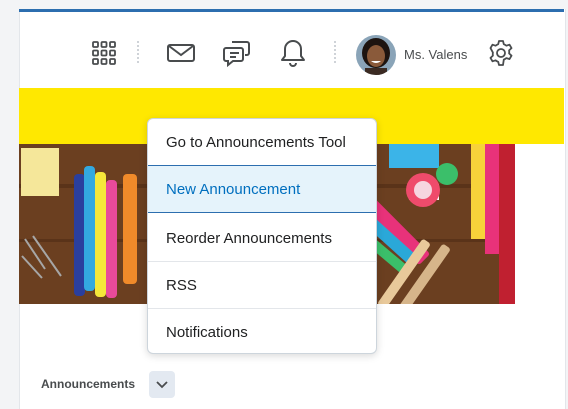 Image resolution: width=568 pixels, height=409 pixels. I want to click on menu-item-notifications: Notifications, so click(262, 331).